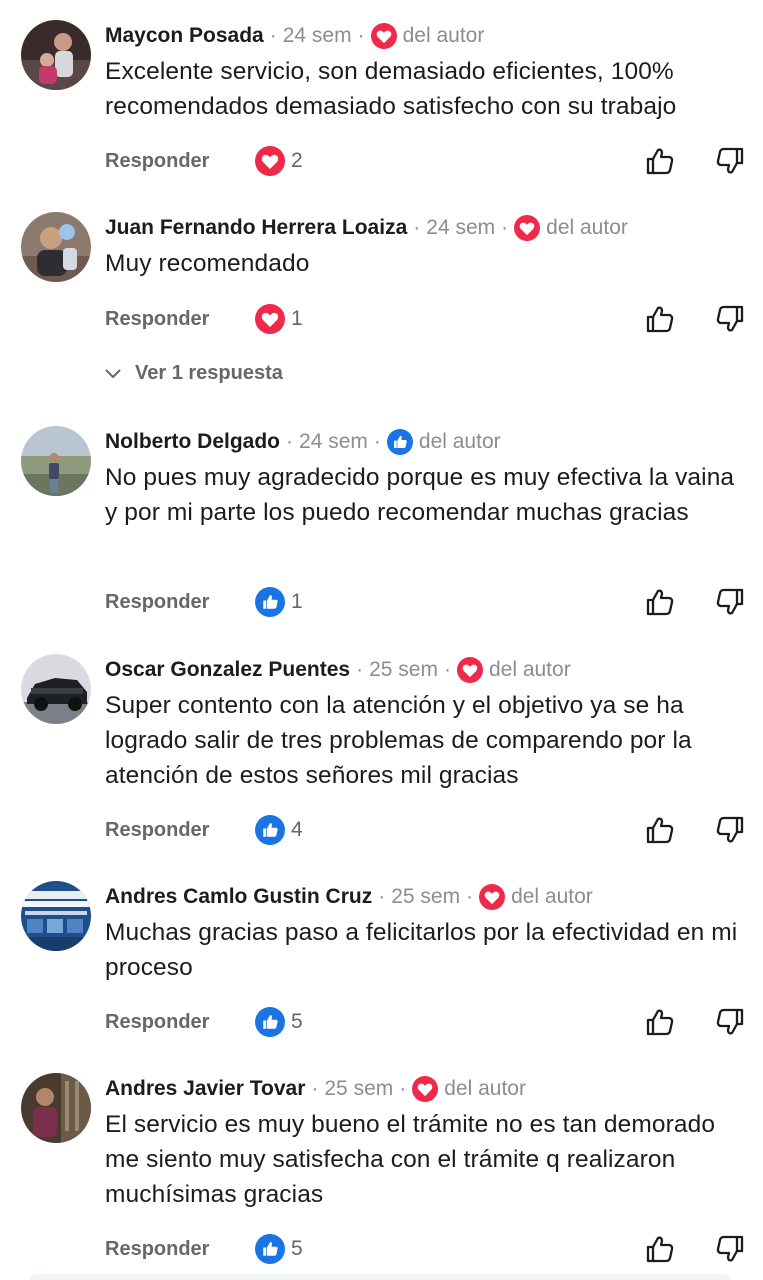  What do you see at coordinates (380, 1277) in the screenshot?
I see `comment-composer-edge` at bounding box center [380, 1277].